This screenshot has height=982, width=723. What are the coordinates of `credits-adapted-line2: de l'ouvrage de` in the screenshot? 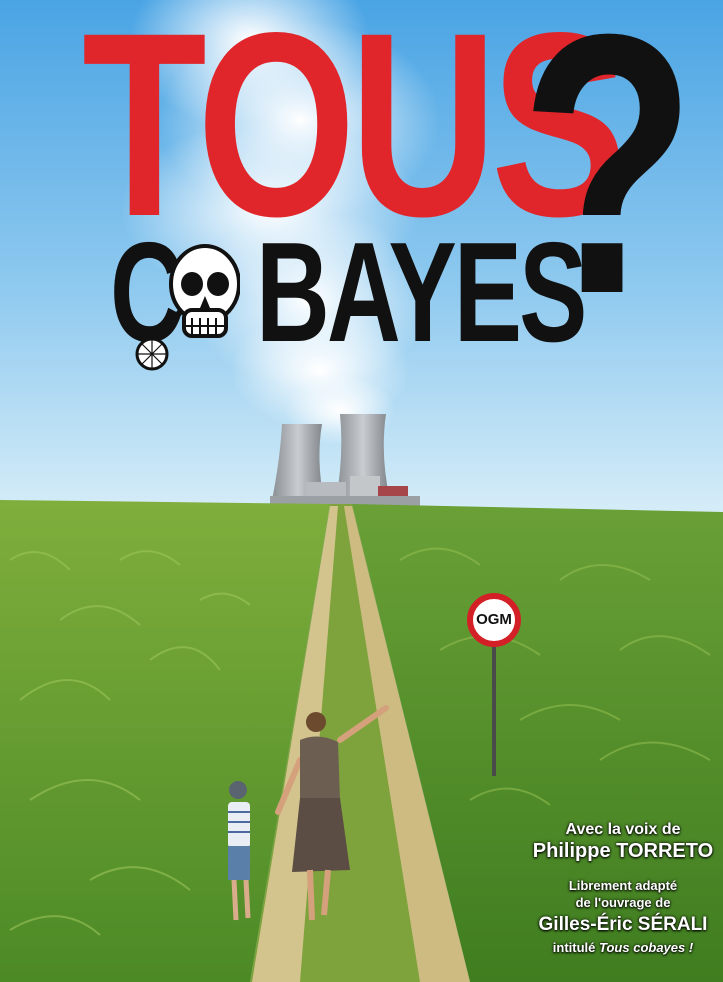 It's located at (623, 902).